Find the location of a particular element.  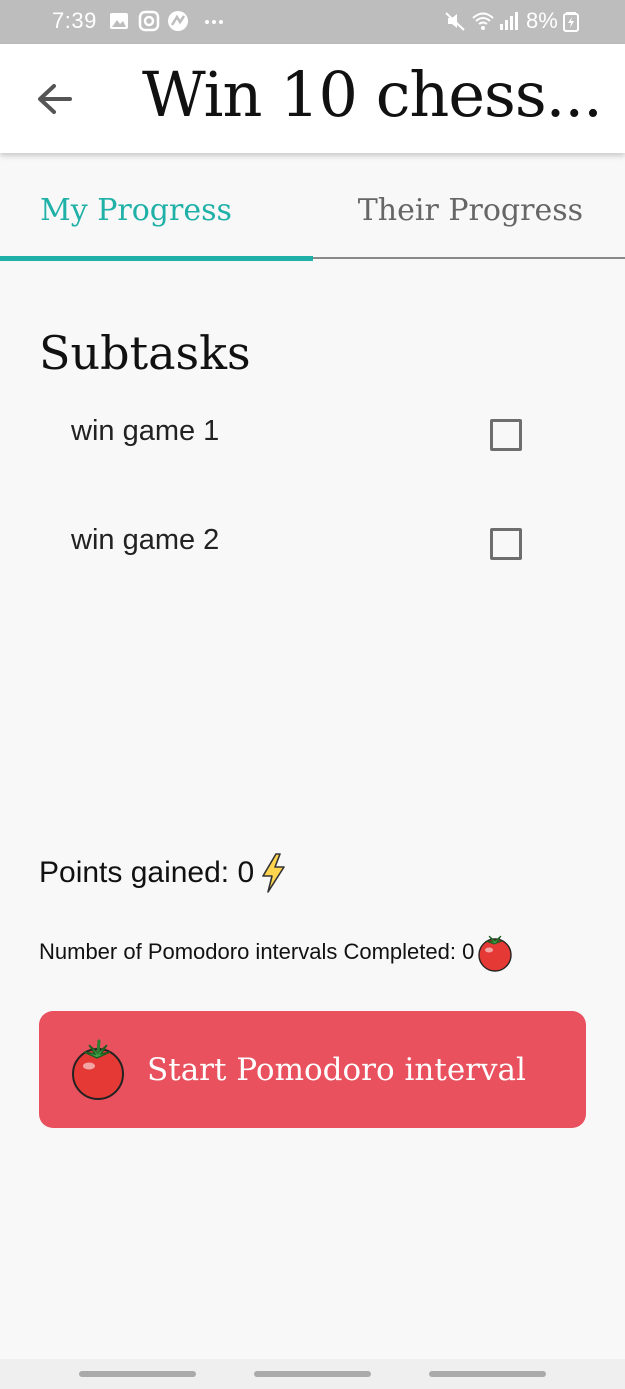

mute-icon is located at coordinates (455, 21).